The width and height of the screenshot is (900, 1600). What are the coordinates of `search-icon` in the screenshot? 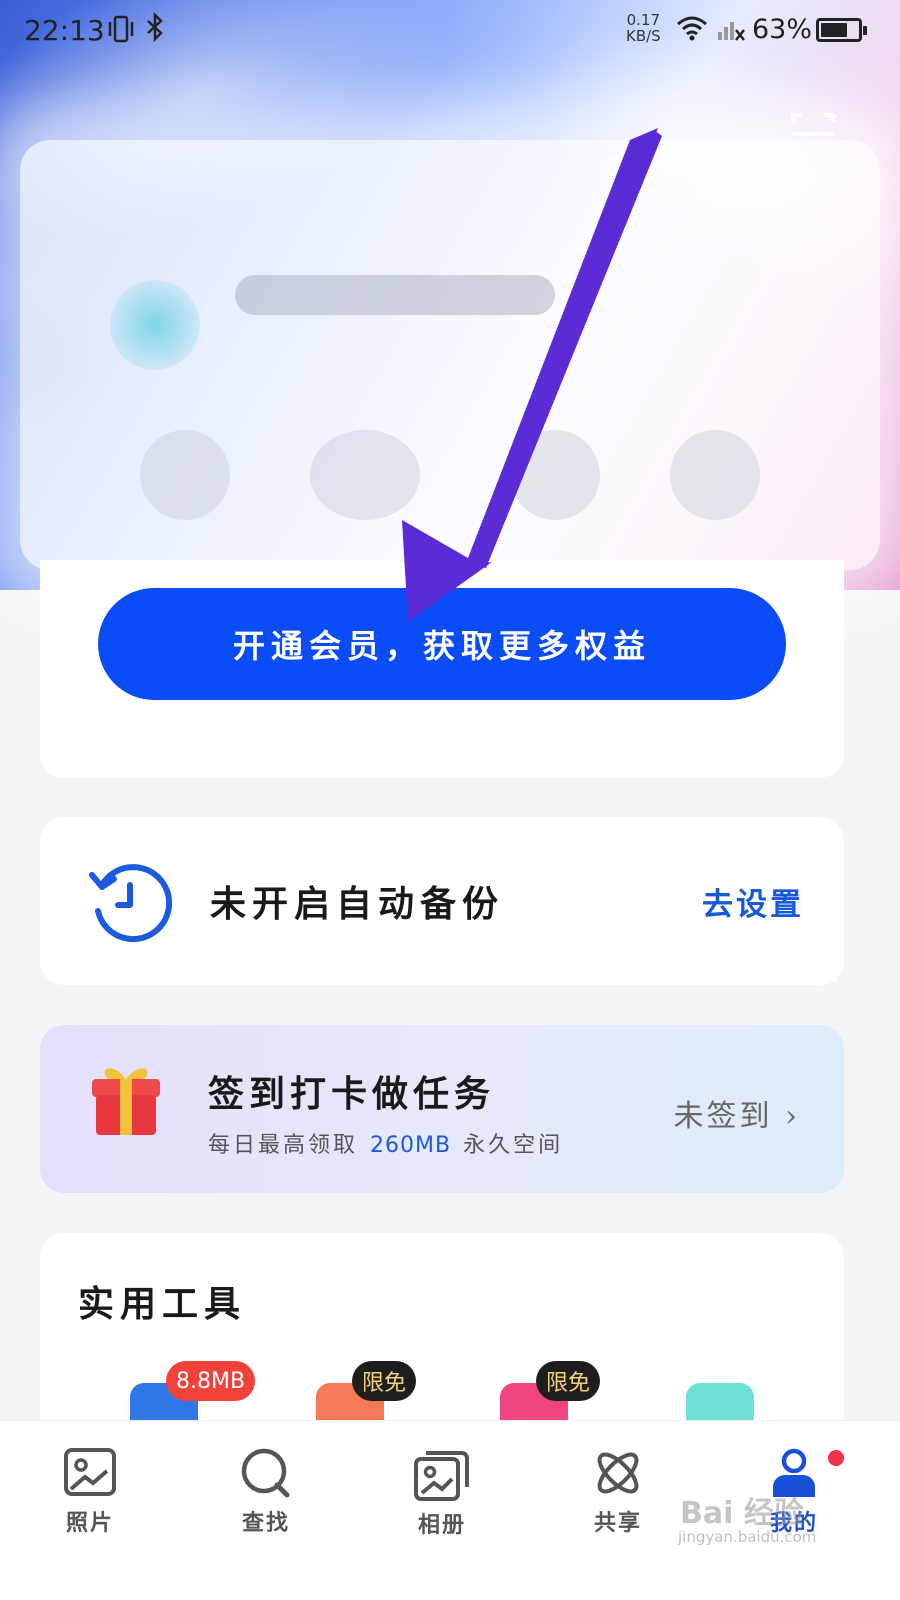 It's located at (265, 1473).